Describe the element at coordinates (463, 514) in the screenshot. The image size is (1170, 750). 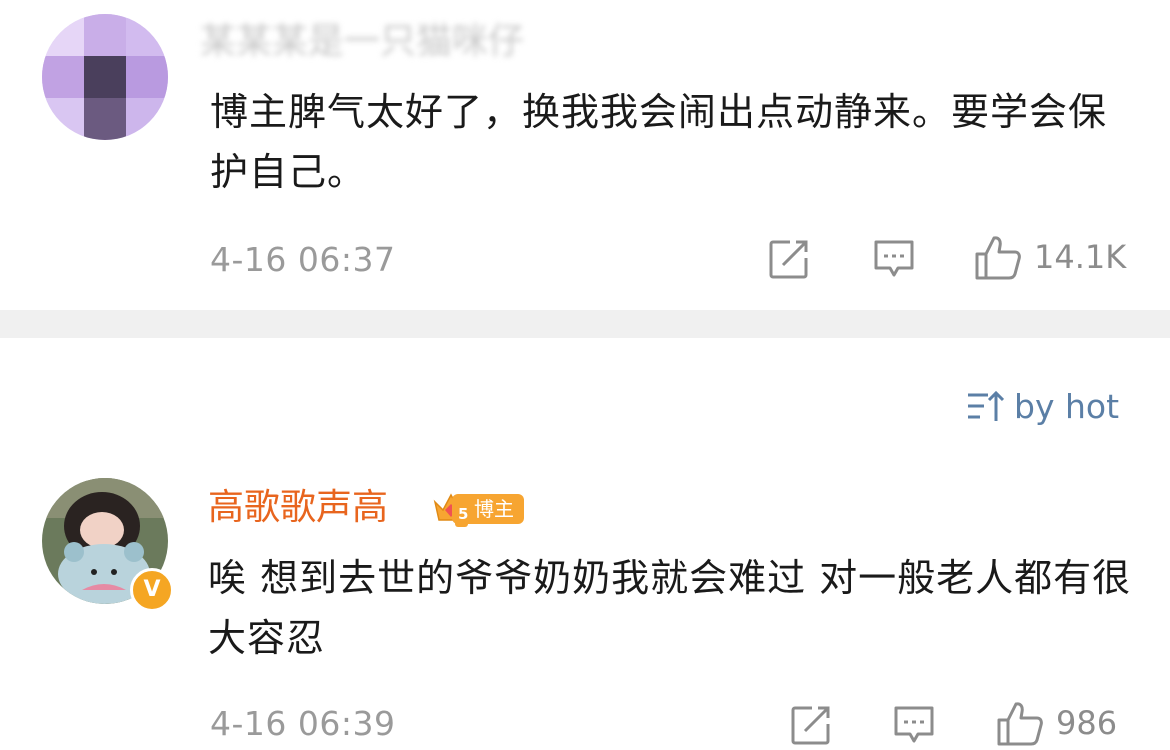
I see `badge-level: 5` at that location.